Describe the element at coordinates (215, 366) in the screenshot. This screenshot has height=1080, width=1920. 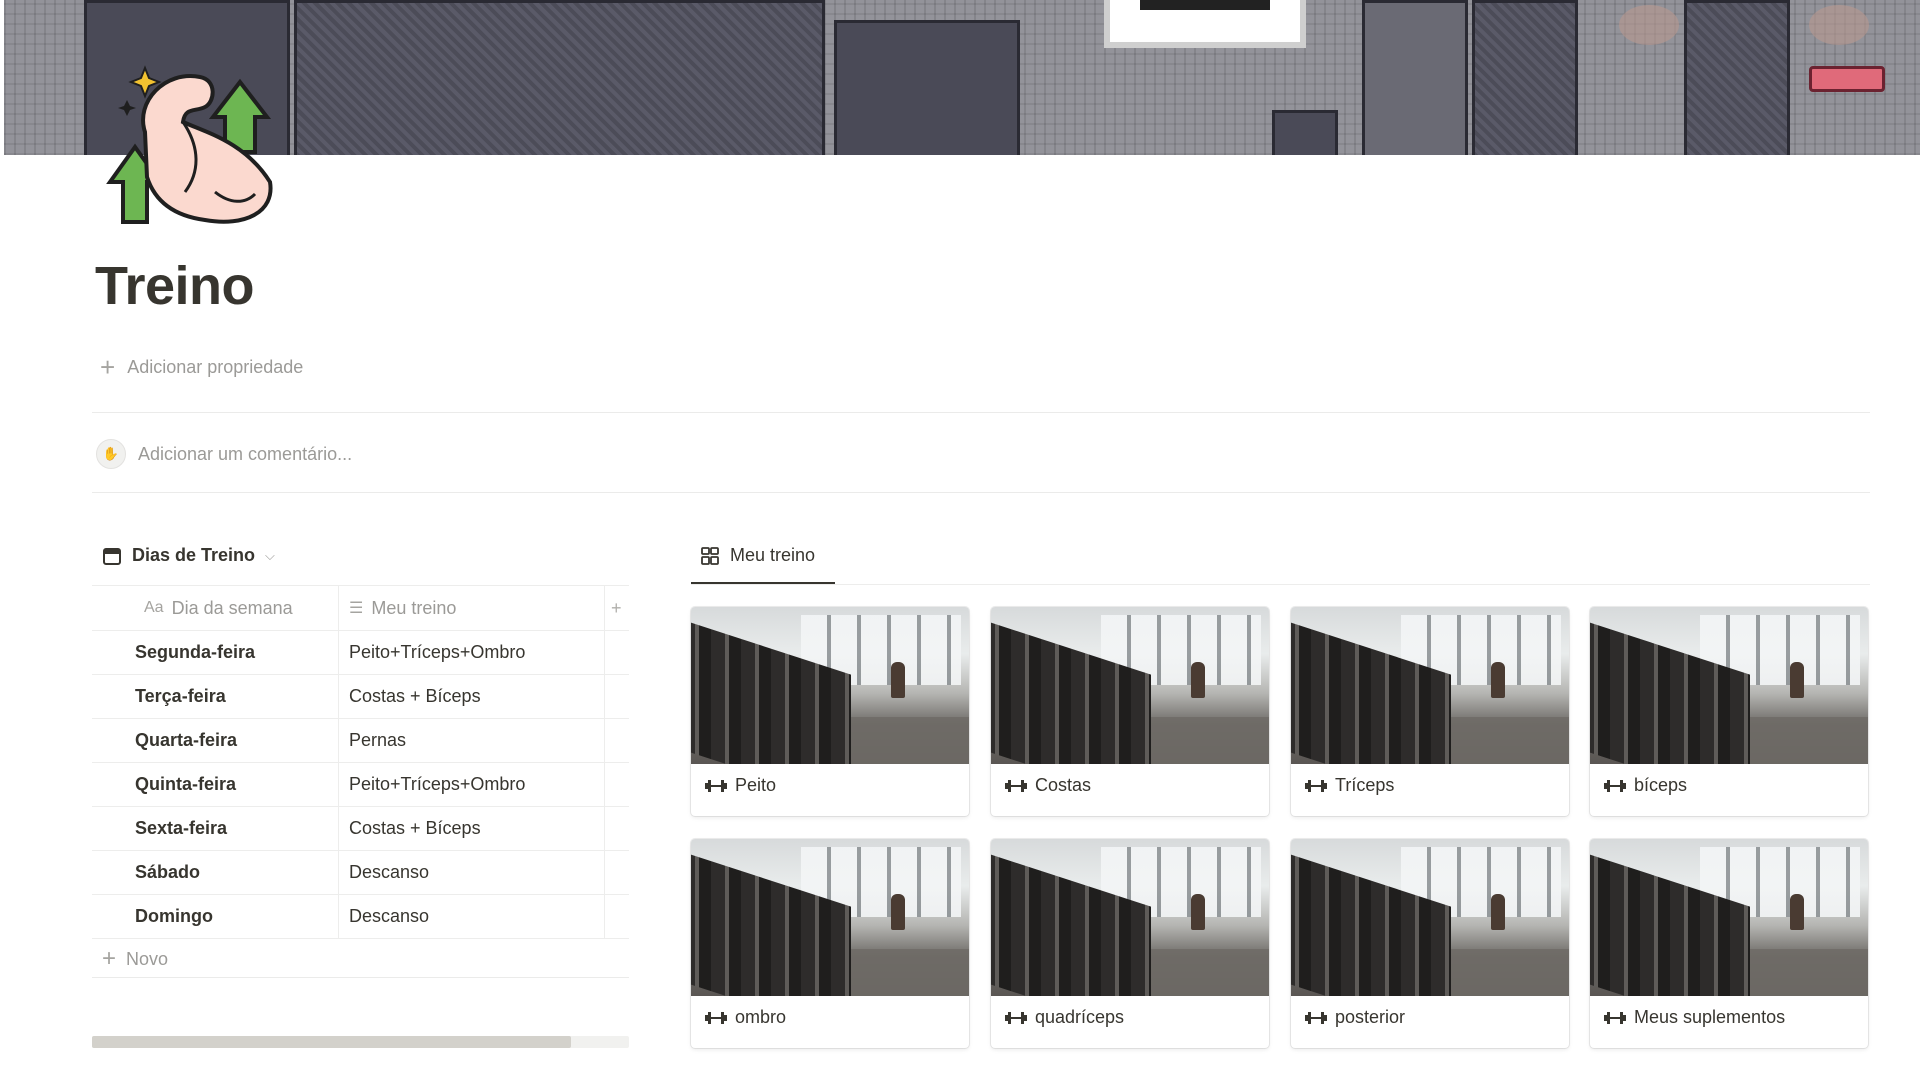
I see `add-property-label: Adicionar propriedade` at that location.